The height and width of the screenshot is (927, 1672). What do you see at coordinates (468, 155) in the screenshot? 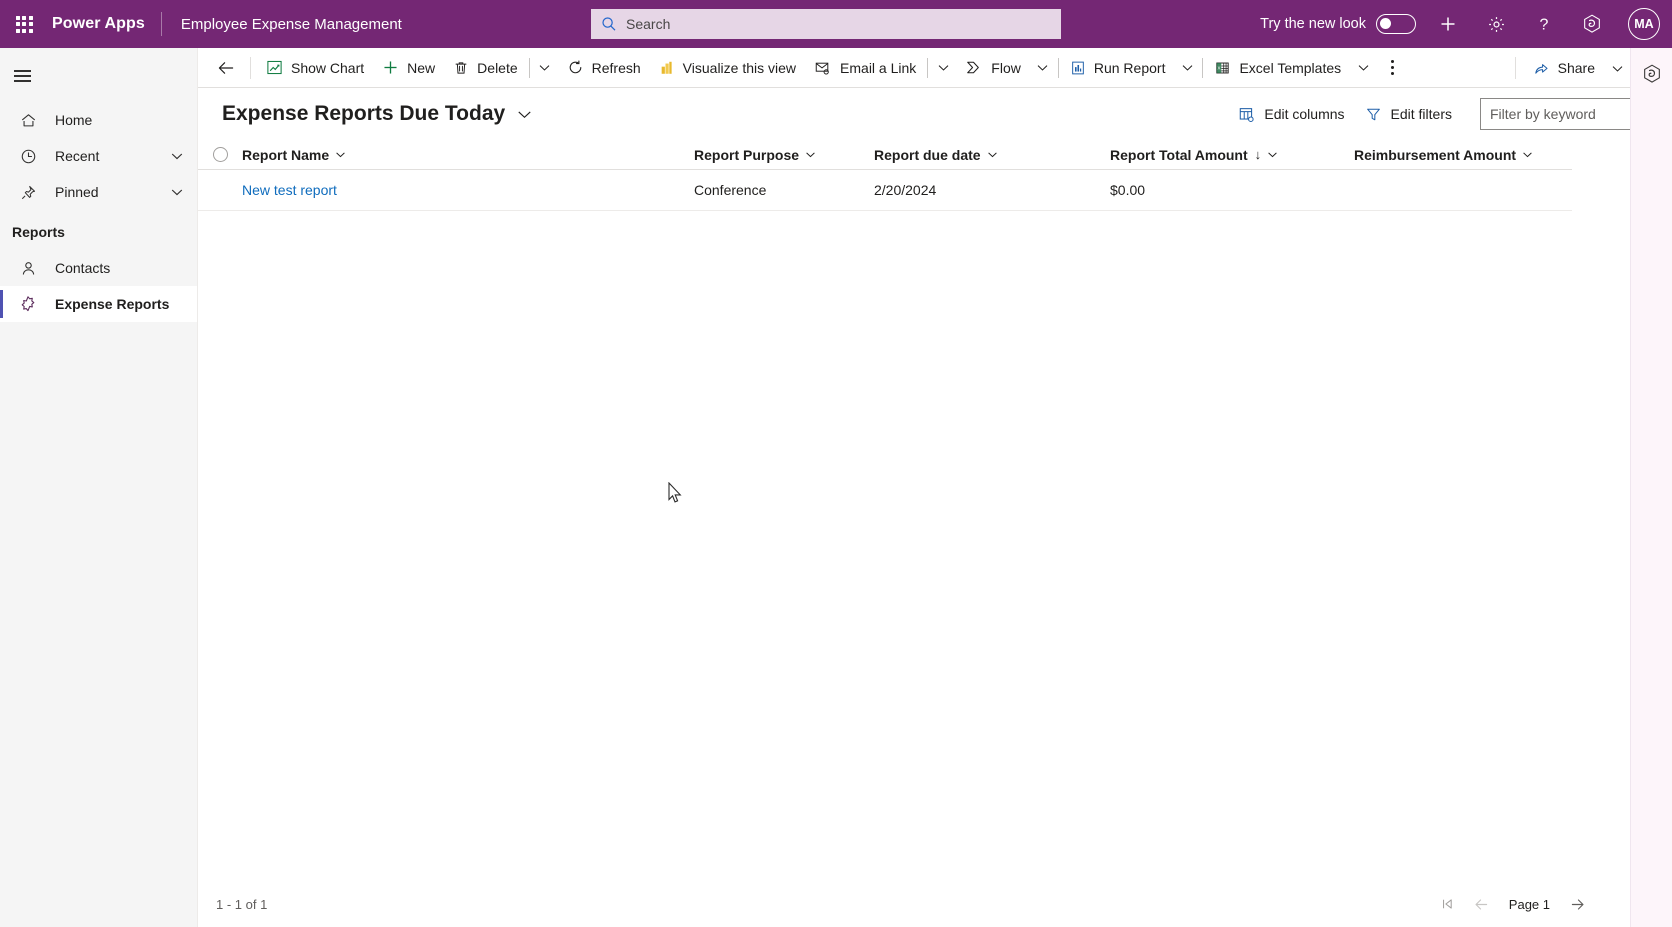
I see `column-header-report-name: Report Name` at bounding box center [468, 155].